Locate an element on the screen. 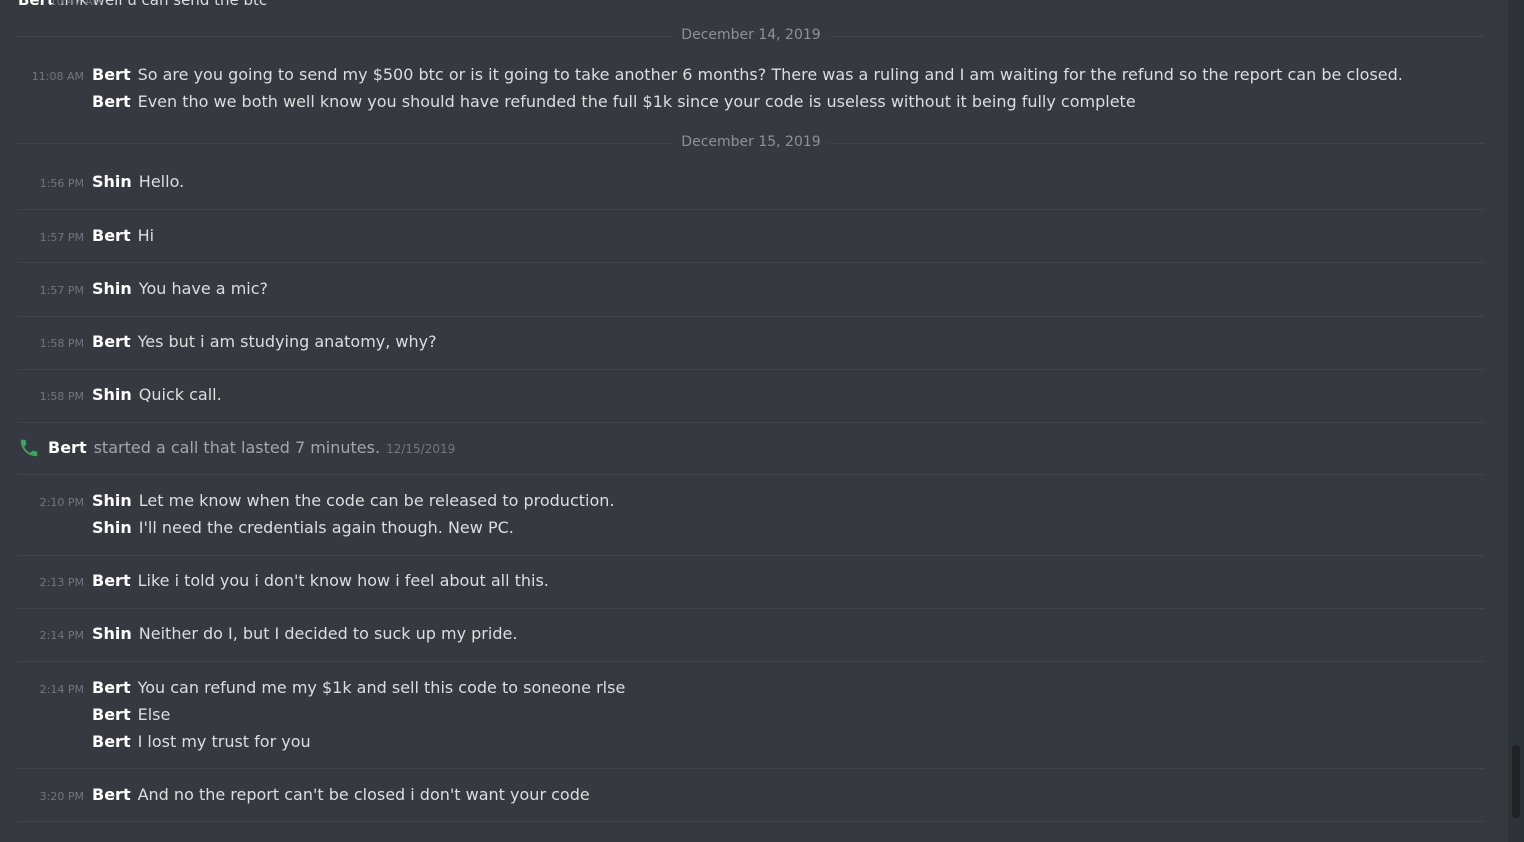  date-divider-label: December 14, 2019 is located at coordinates (751, 35).